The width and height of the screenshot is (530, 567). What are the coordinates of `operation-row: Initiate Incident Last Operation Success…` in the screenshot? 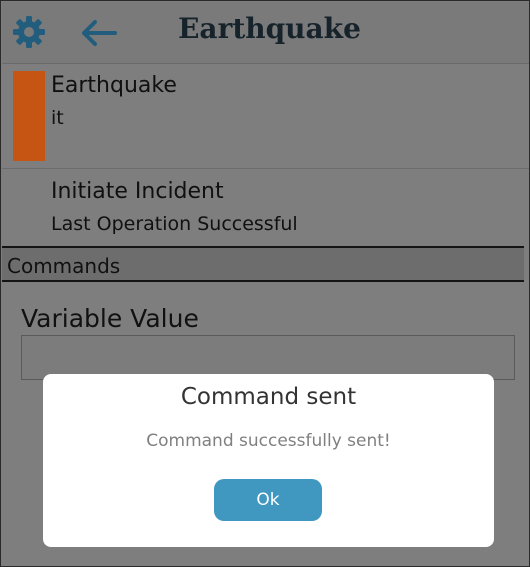 It's located at (265, 208).